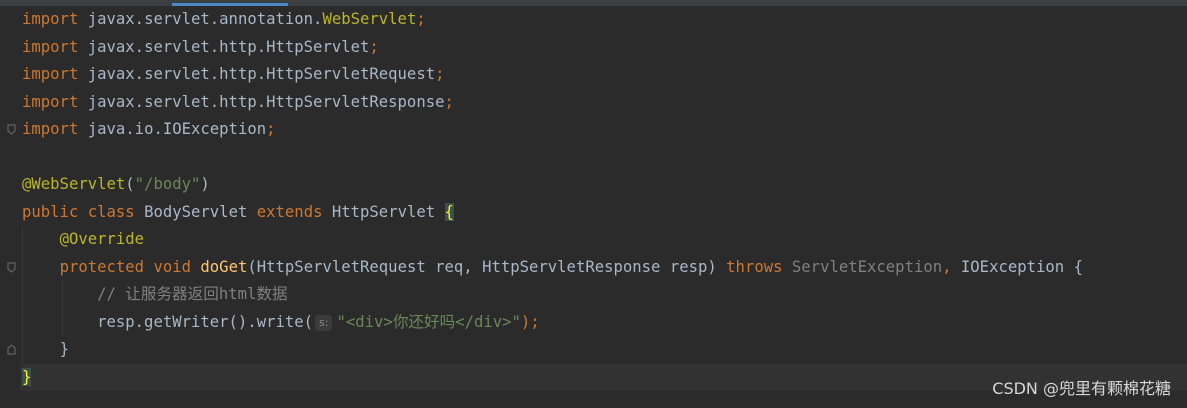 Image resolution: width=1187 pixels, height=408 pixels. I want to click on matched-brace: {, so click(449, 212).